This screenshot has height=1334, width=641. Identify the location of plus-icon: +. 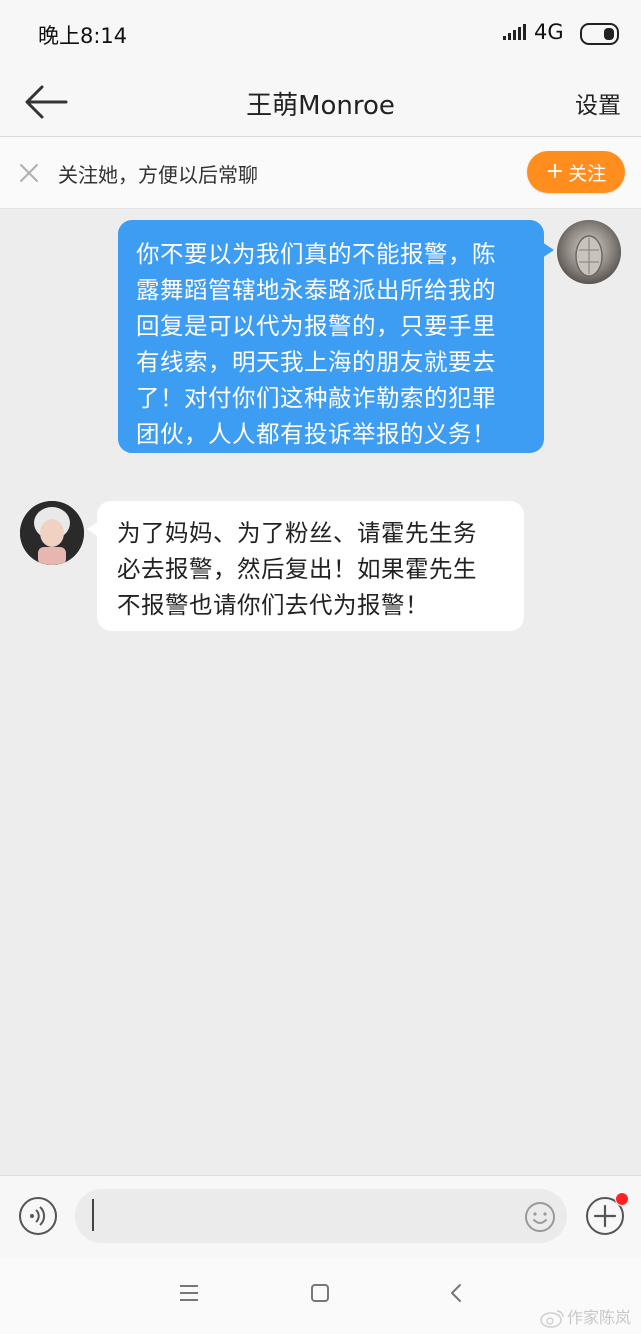
(555, 171).